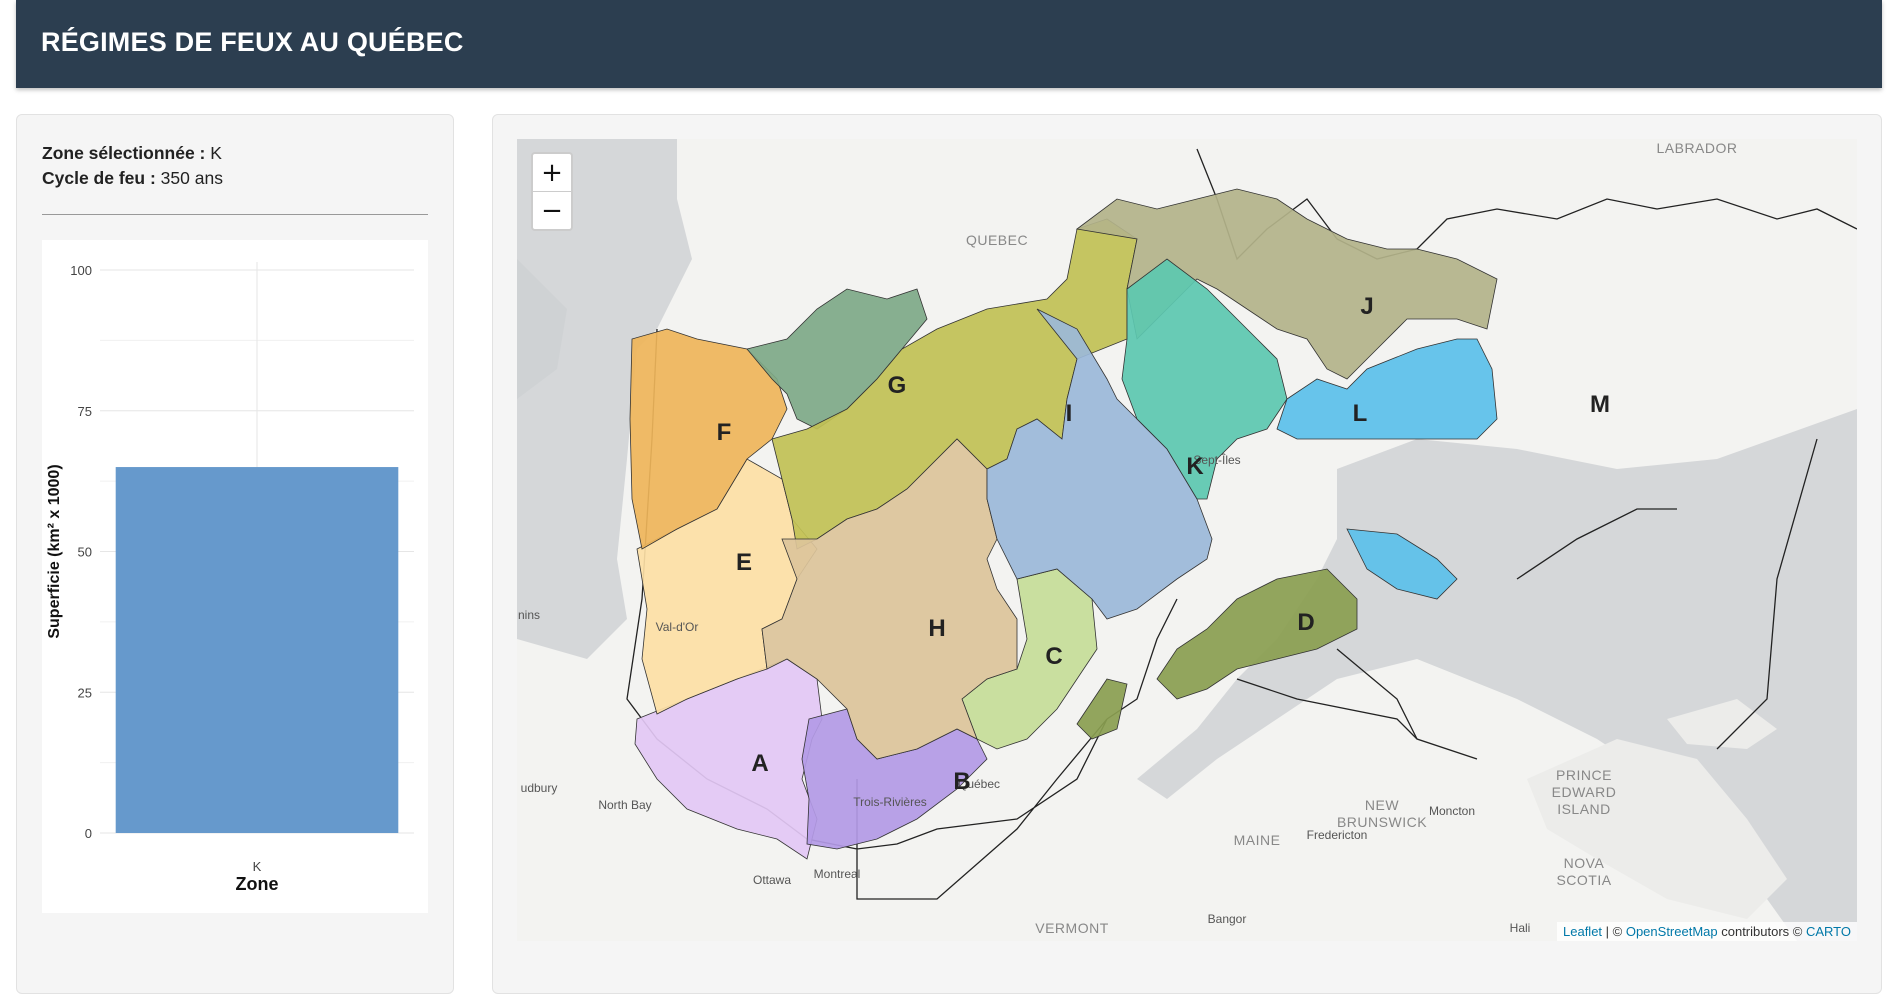 This screenshot has height=994, width=1892. I want to click on y-tick-label: 25, so click(85, 692).